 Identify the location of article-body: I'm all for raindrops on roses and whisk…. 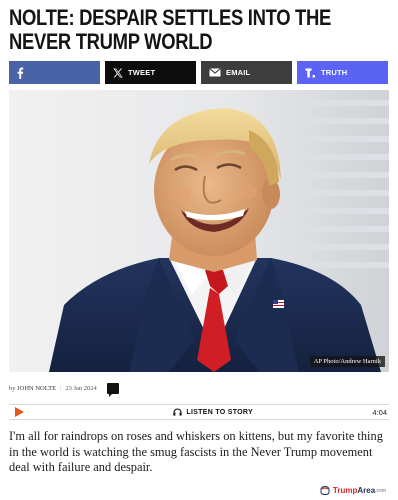
(196, 452).